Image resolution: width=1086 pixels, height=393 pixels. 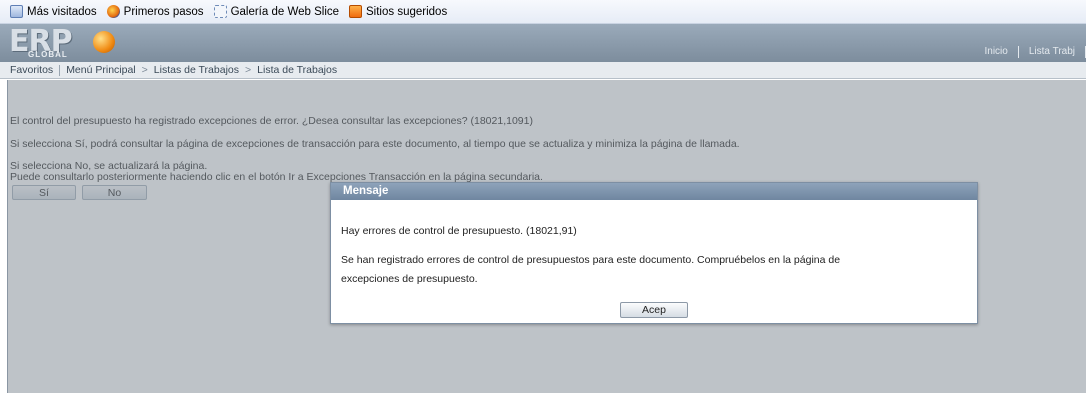 I want to click on web-slice-icon, so click(x=220, y=11).